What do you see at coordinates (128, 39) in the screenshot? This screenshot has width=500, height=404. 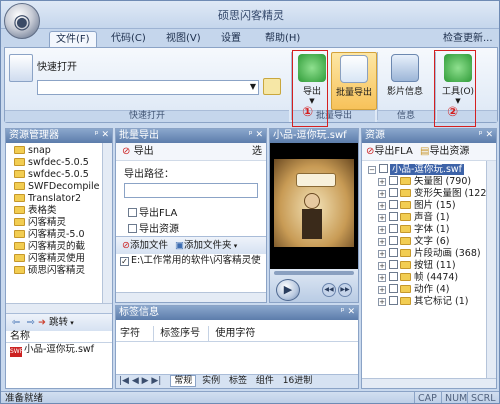 I see `tab-code: 代码(C)` at bounding box center [128, 39].